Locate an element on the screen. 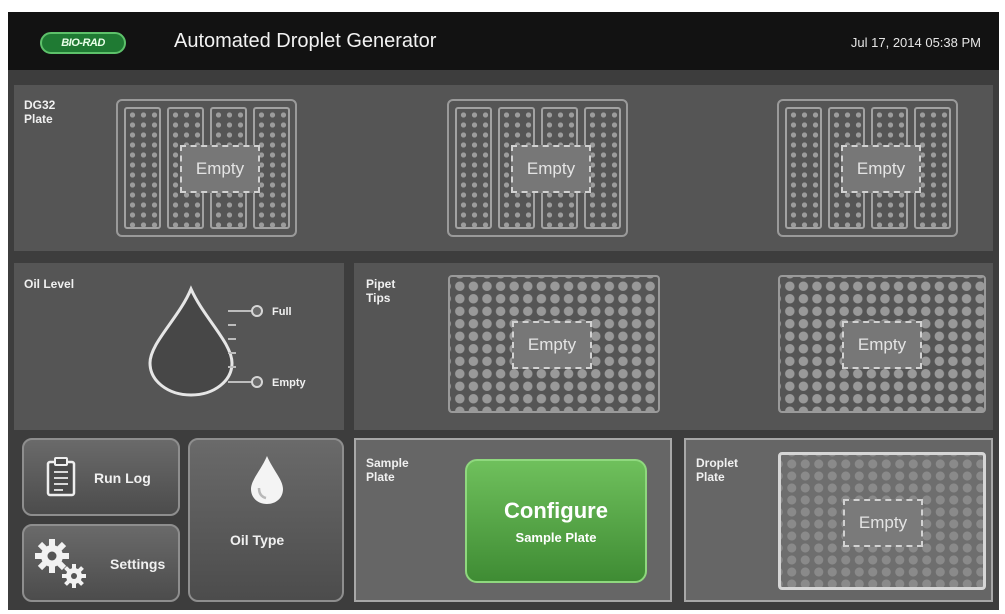 This screenshot has width=1005, height=614. droplet-plate-wells: Empty is located at coordinates (882, 521).